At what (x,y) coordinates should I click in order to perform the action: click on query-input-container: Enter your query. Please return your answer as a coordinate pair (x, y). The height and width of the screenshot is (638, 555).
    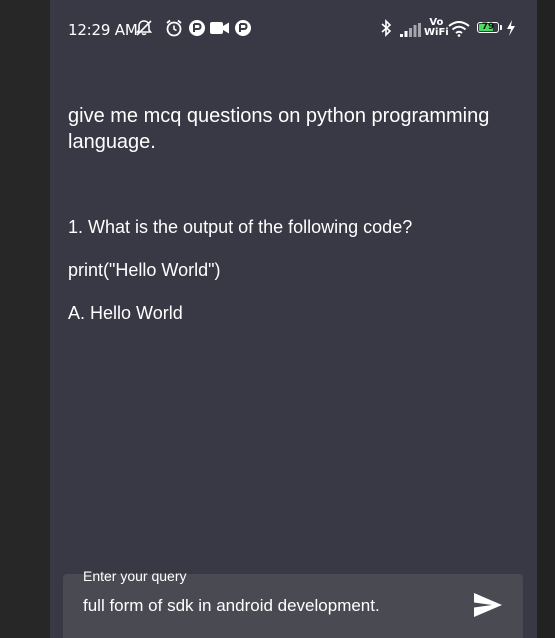
    Looking at the image, I should click on (293, 603).